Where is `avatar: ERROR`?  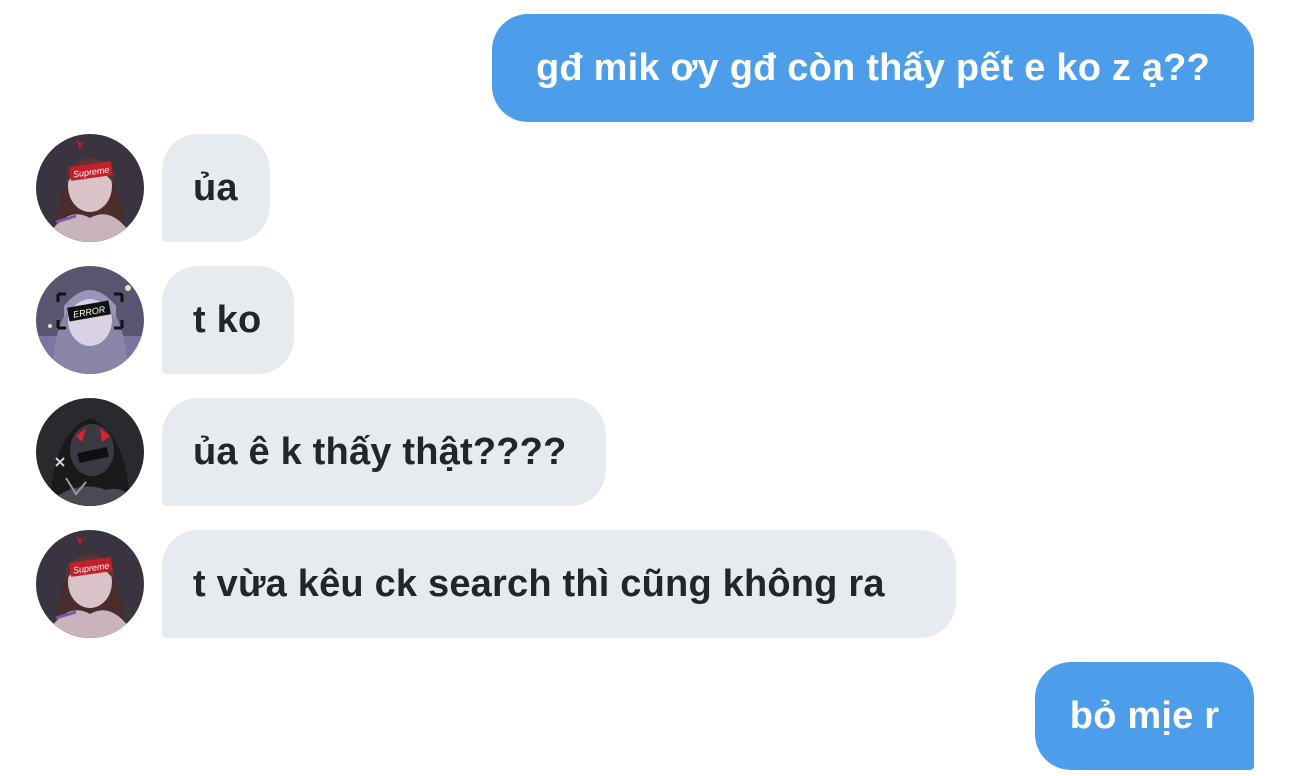 avatar: ERROR is located at coordinates (90, 320).